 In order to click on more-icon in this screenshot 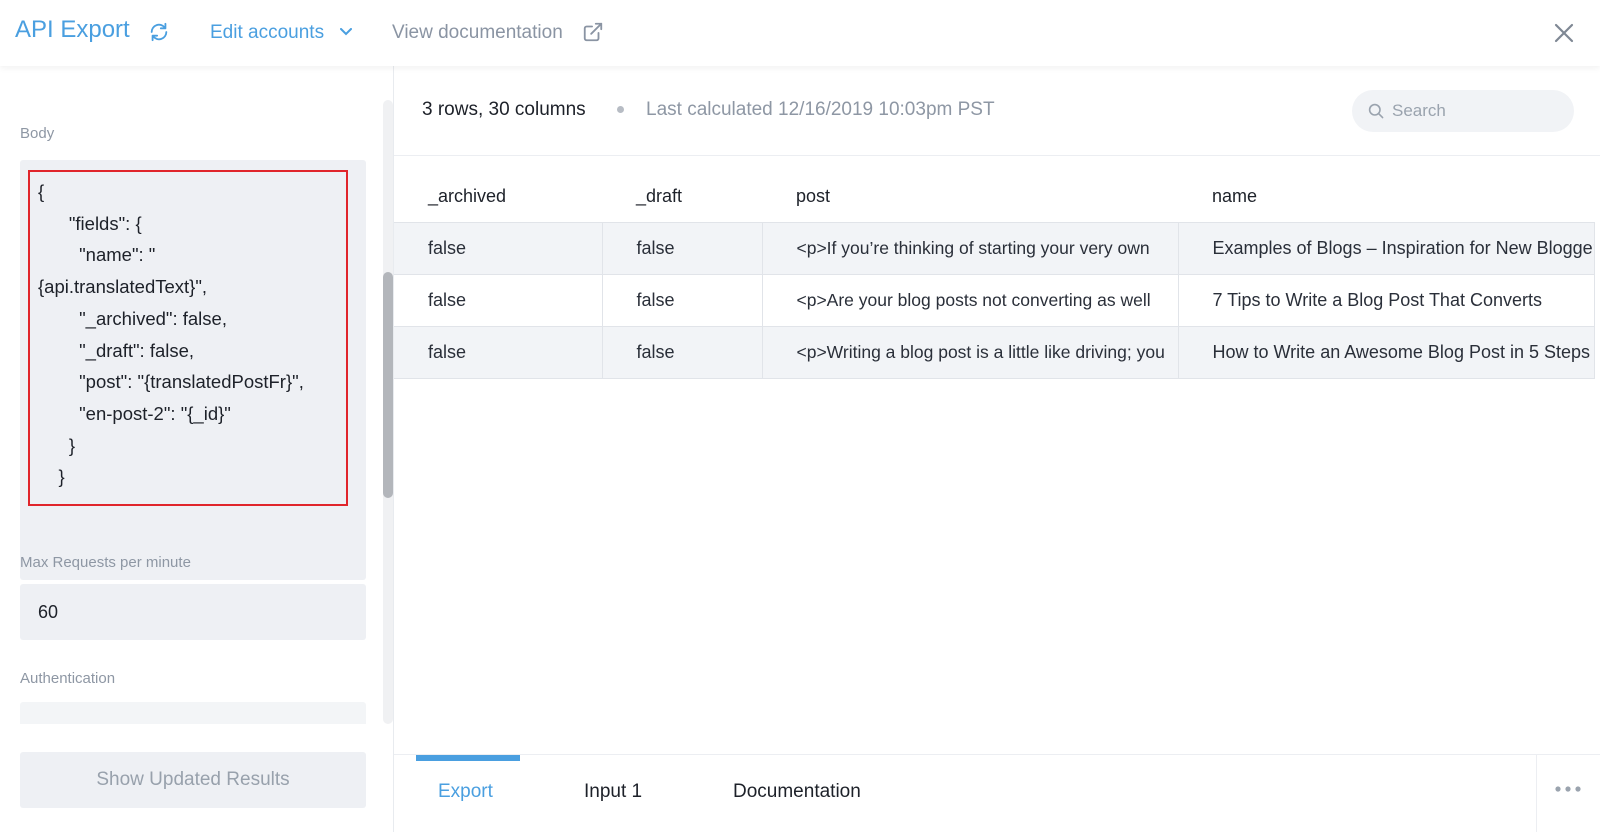, I will do `click(1568, 789)`.